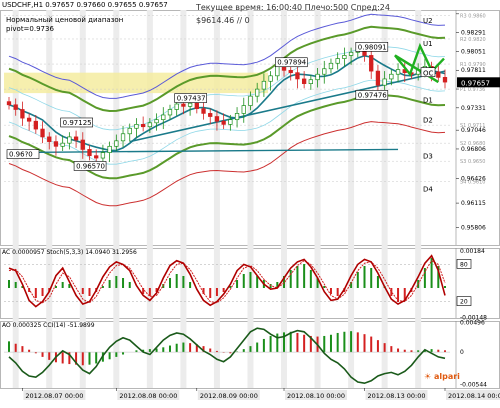 The width and height of the screenshot is (500, 408). I want to click on alpari-logo: ☀ alpari, so click(442, 376).